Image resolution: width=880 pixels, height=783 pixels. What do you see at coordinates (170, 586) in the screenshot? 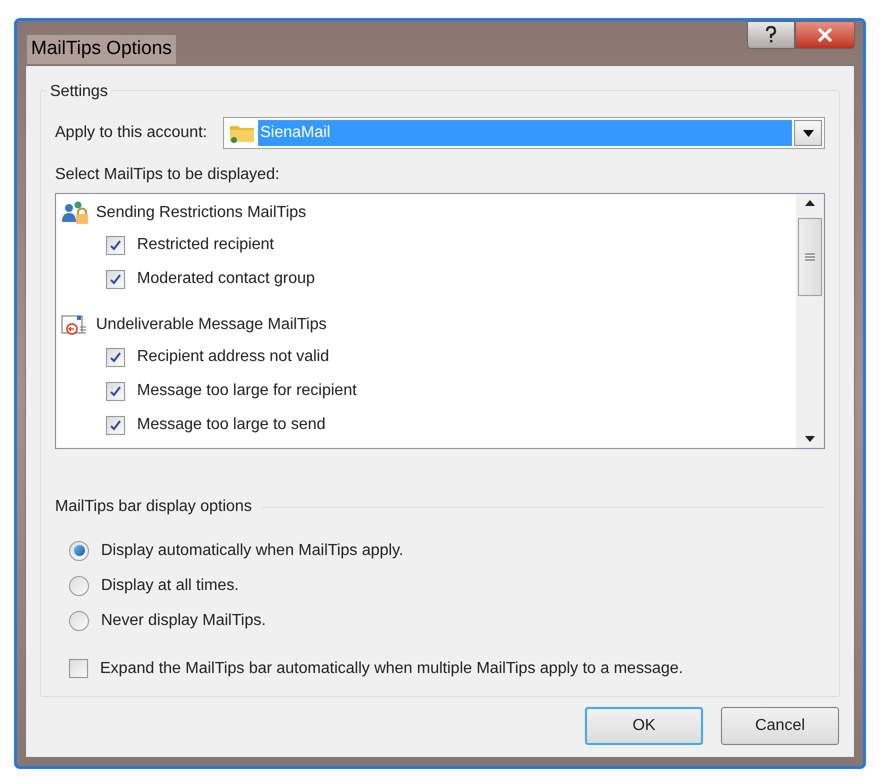
I see `radio-label: Display at all times.` at bounding box center [170, 586].